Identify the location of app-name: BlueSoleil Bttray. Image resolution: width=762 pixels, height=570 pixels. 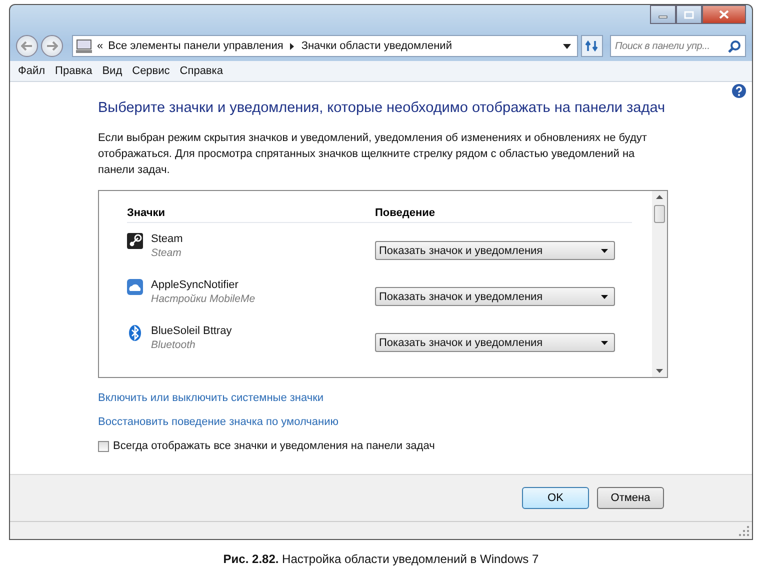
(191, 331).